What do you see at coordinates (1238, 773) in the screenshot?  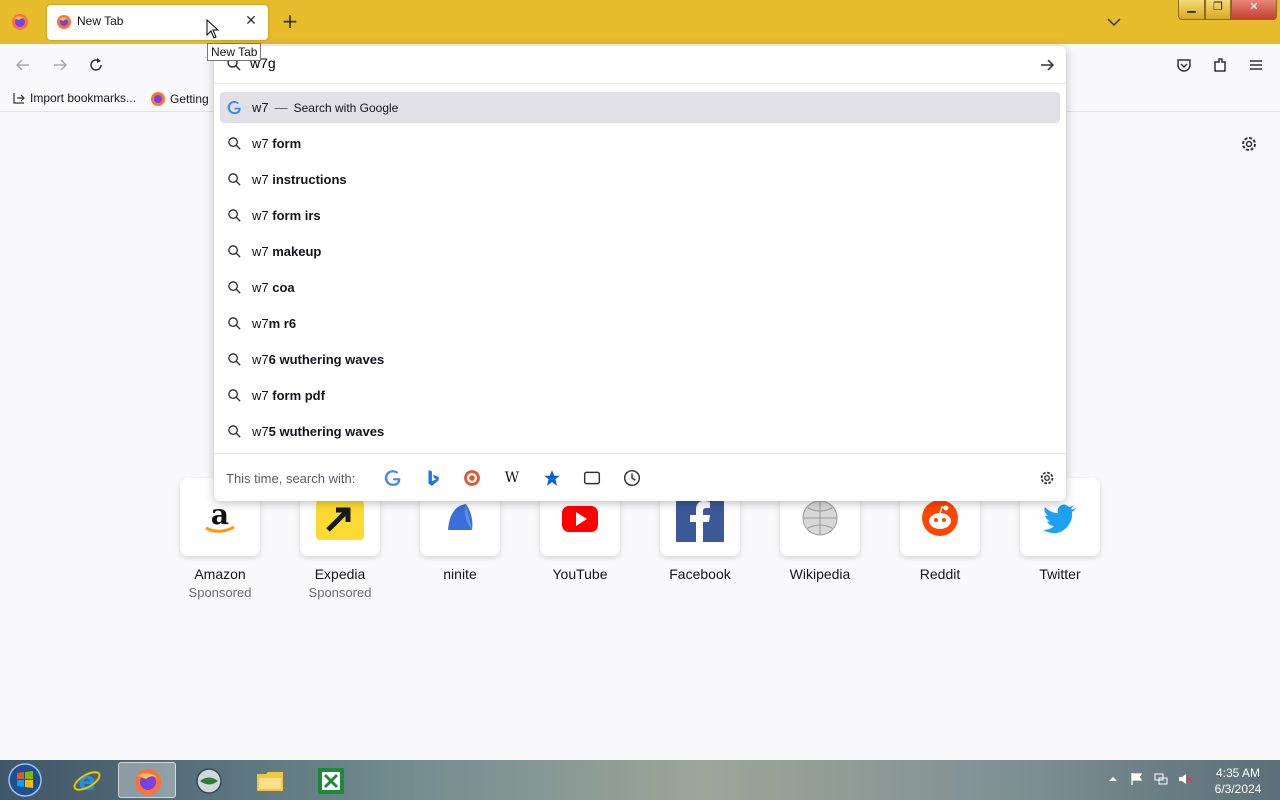 I see `clock-time: 4:35 AM` at bounding box center [1238, 773].